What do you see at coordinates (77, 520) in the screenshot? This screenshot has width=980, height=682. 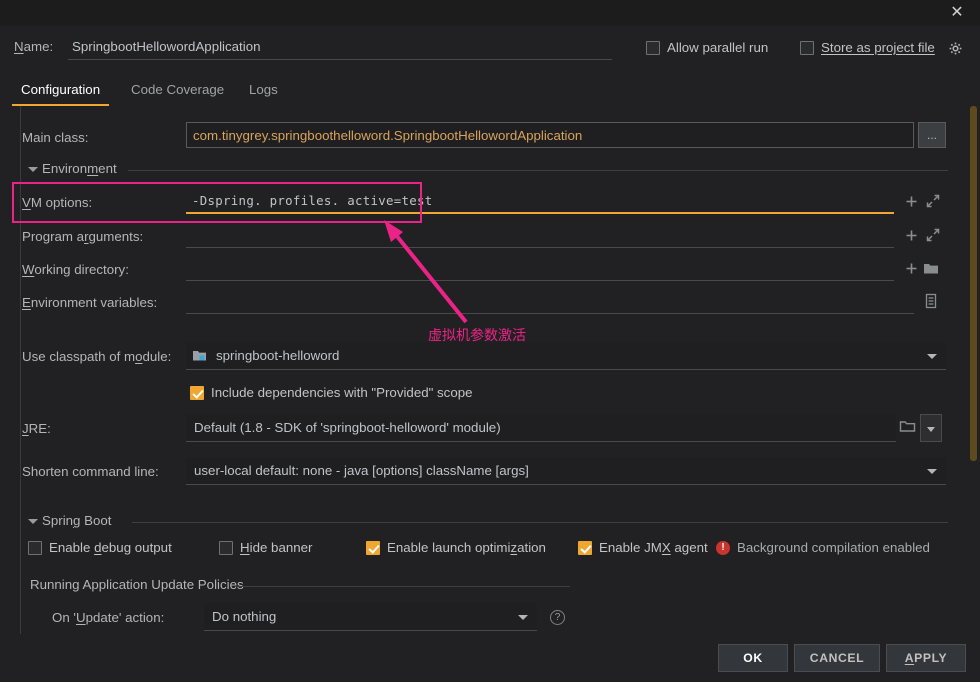 I see `spring-boot-section-title: Spring Boot` at bounding box center [77, 520].